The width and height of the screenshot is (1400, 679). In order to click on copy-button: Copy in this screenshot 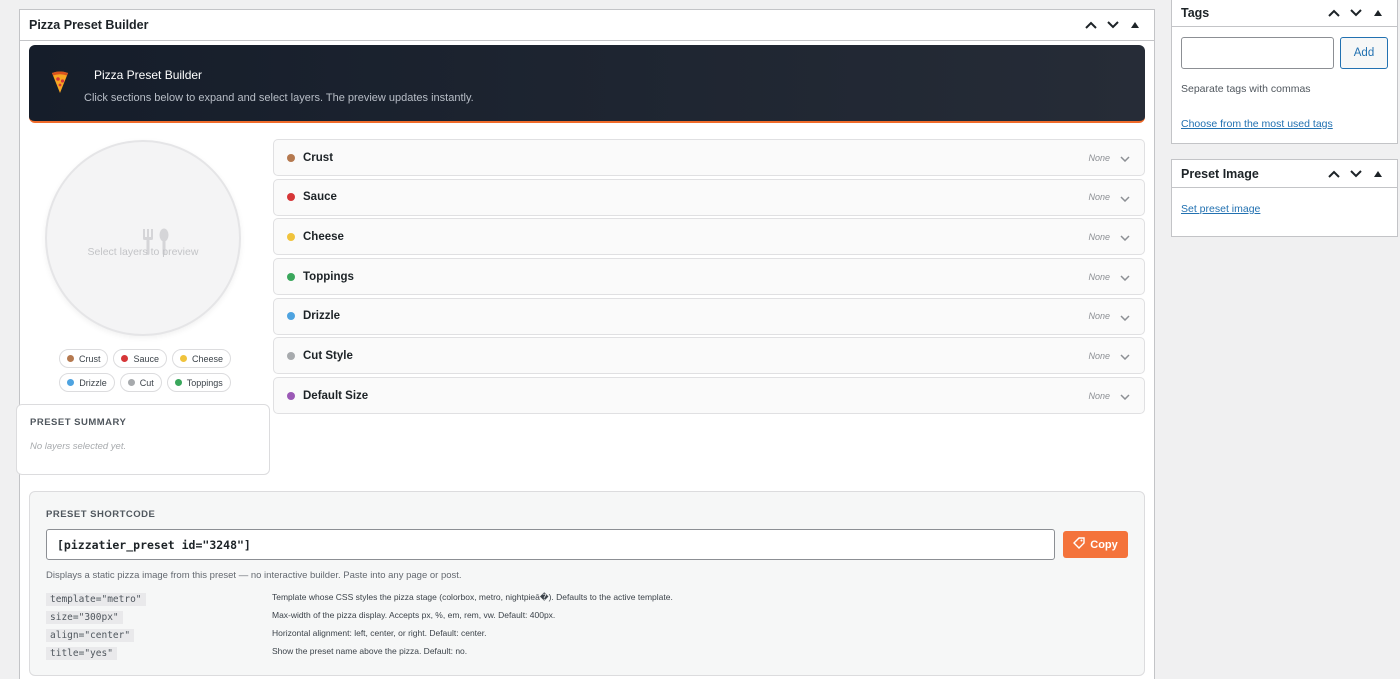, I will do `click(1095, 544)`.